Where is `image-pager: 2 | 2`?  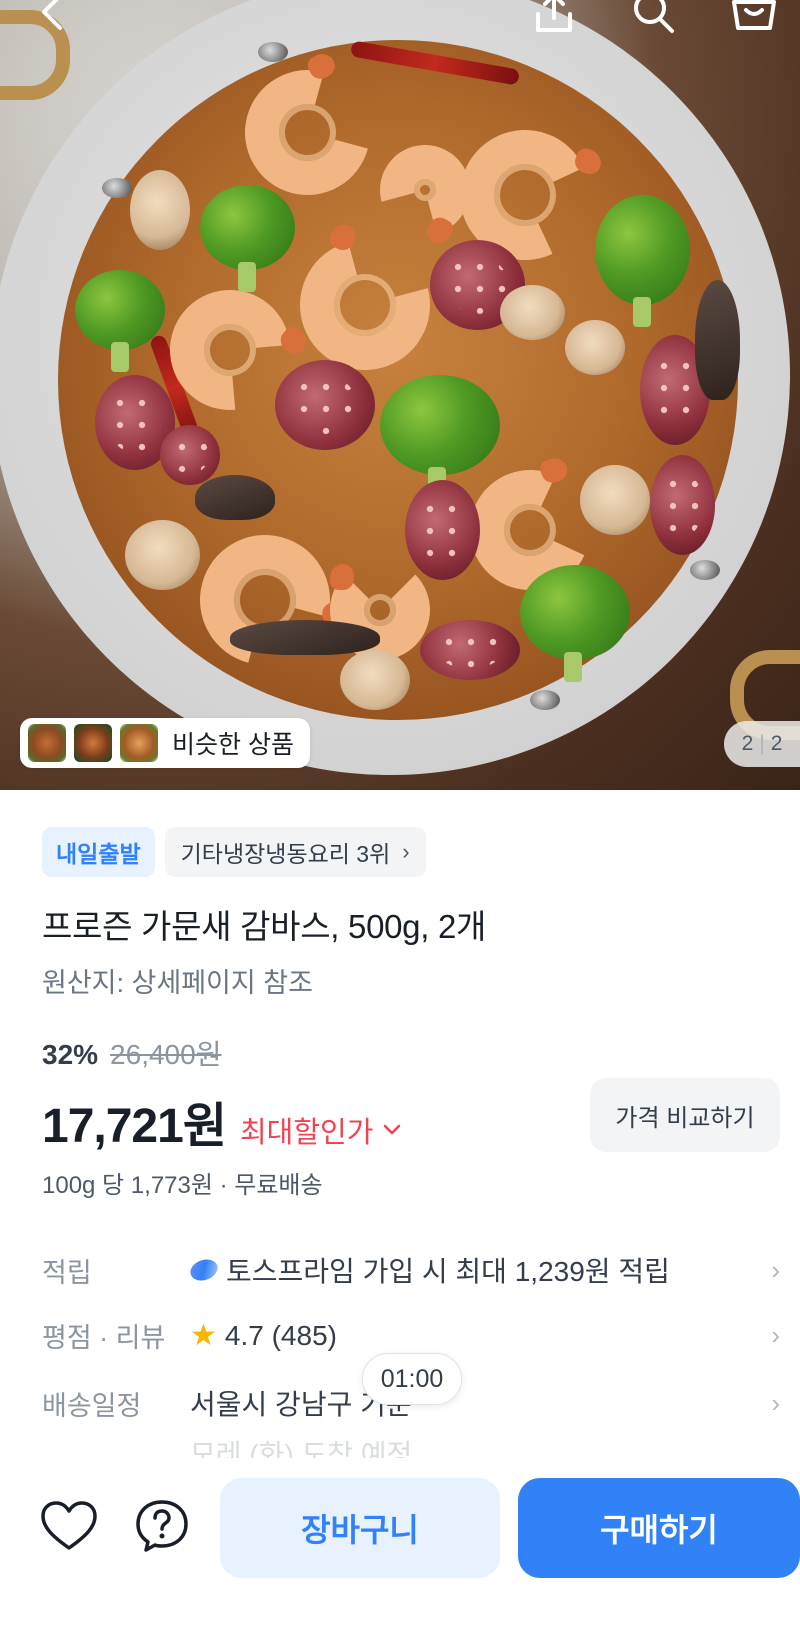
image-pager: 2 | 2 is located at coordinates (762, 744).